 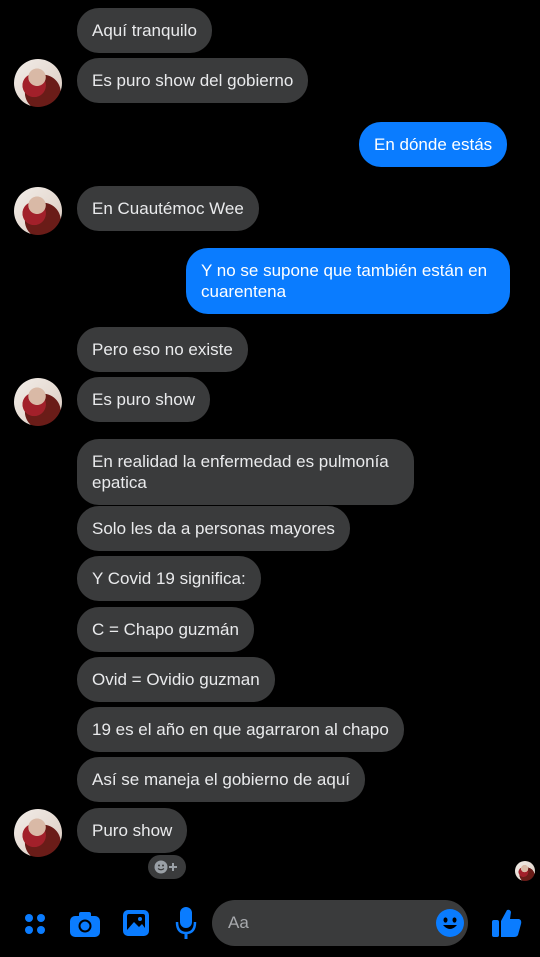 I want to click on read-receipt-avatar, so click(x=525, y=871).